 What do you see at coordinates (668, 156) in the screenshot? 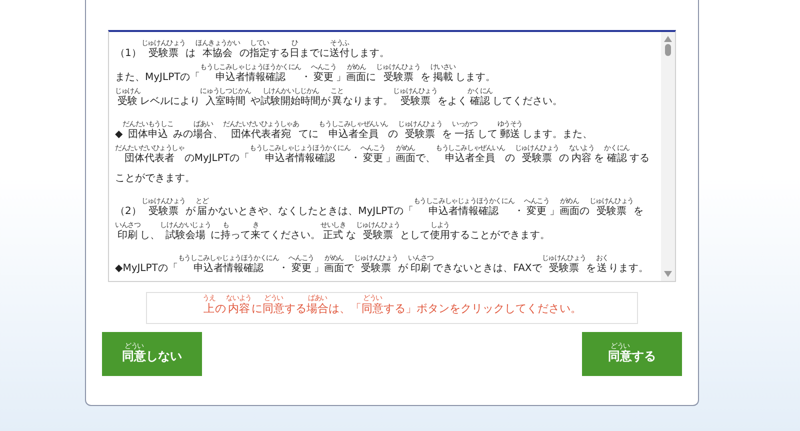
I see `scrollbar` at bounding box center [668, 156].